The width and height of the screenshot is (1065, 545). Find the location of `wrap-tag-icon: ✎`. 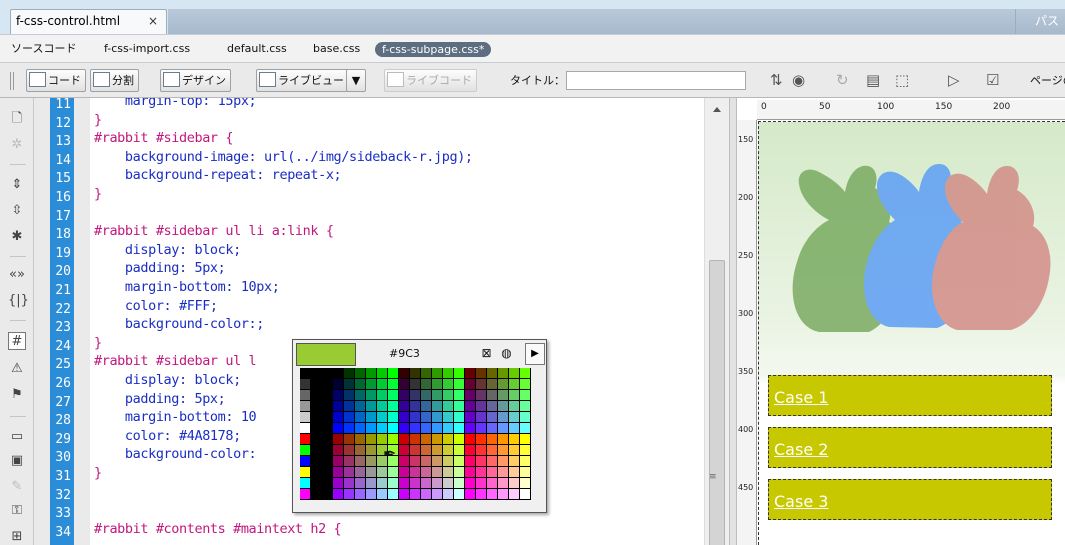

wrap-tag-icon: ✎ is located at coordinates (17, 487).